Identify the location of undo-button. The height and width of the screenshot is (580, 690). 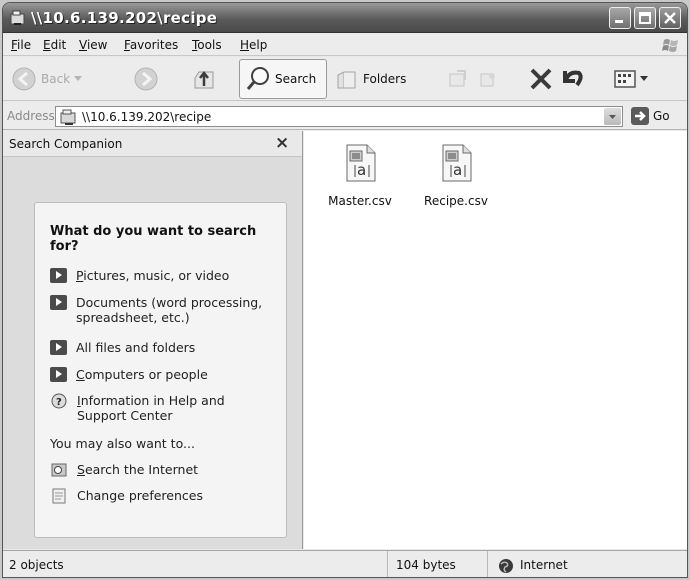
(572, 79).